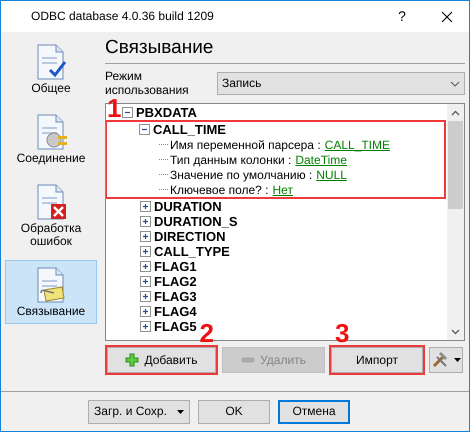 The height and width of the screenshot is (432, 470). What do you see at coordinates (455, 113) in the screenshot?
I see `scroll-up-icon` at bounding box center [455, 113].